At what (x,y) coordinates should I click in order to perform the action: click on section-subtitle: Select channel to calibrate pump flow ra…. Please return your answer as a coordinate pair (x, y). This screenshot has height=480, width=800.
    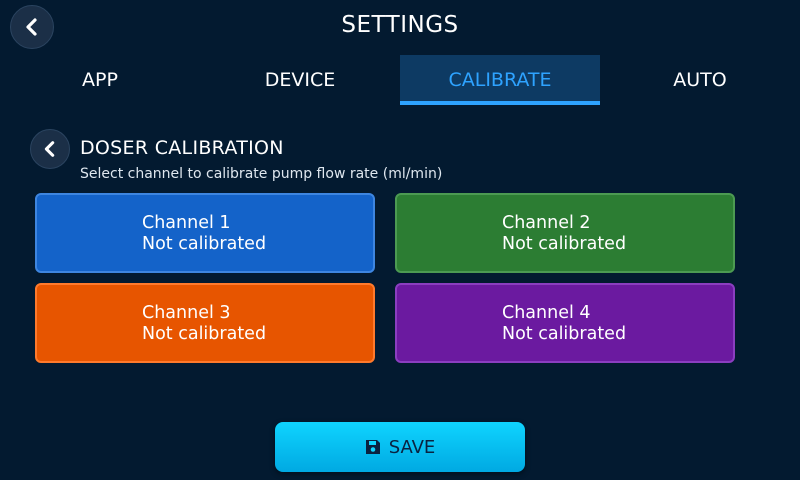
    Looking at the image, I should click on (261, 174).